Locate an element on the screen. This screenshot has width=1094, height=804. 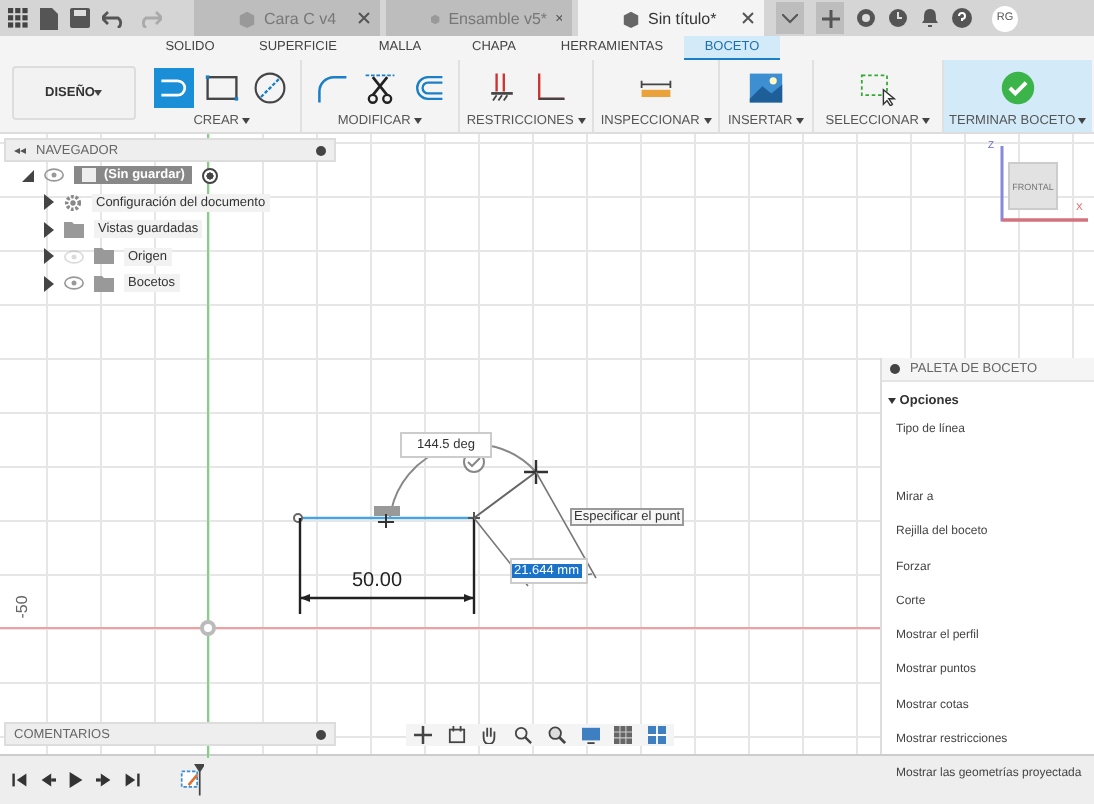
sketch-endpoint is located at coordinates (298, 518).